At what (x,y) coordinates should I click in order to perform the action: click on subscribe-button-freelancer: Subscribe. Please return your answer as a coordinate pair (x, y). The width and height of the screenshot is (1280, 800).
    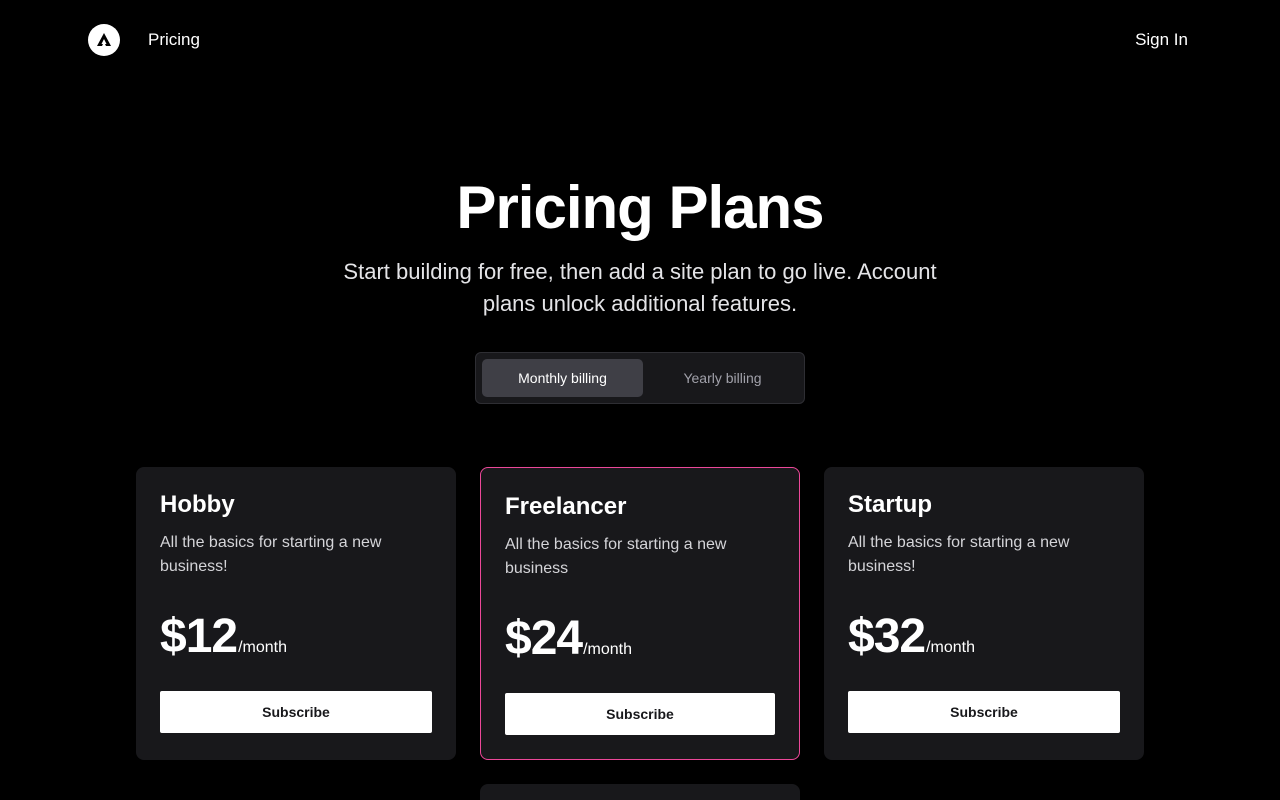
    Looking at the image, I should click on (640, 714).